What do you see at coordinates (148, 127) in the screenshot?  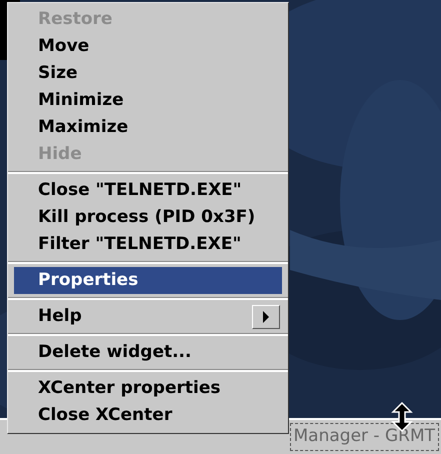 I see `menu-item: Maximize` at bounding box center [148, 127].